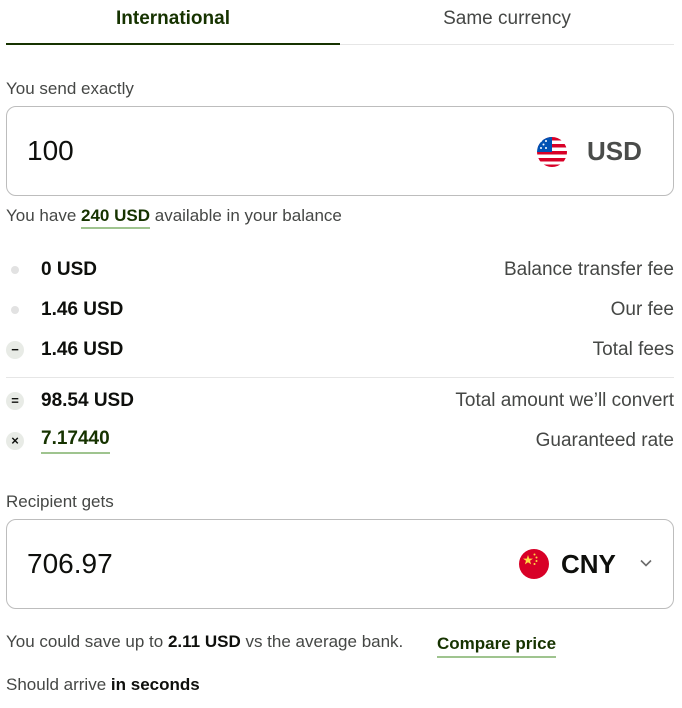 The image size is (682, 708). Describe the element at coordinates (87, 400) in the screenshot. I see `fee-value: 98.54 USD` at that location.